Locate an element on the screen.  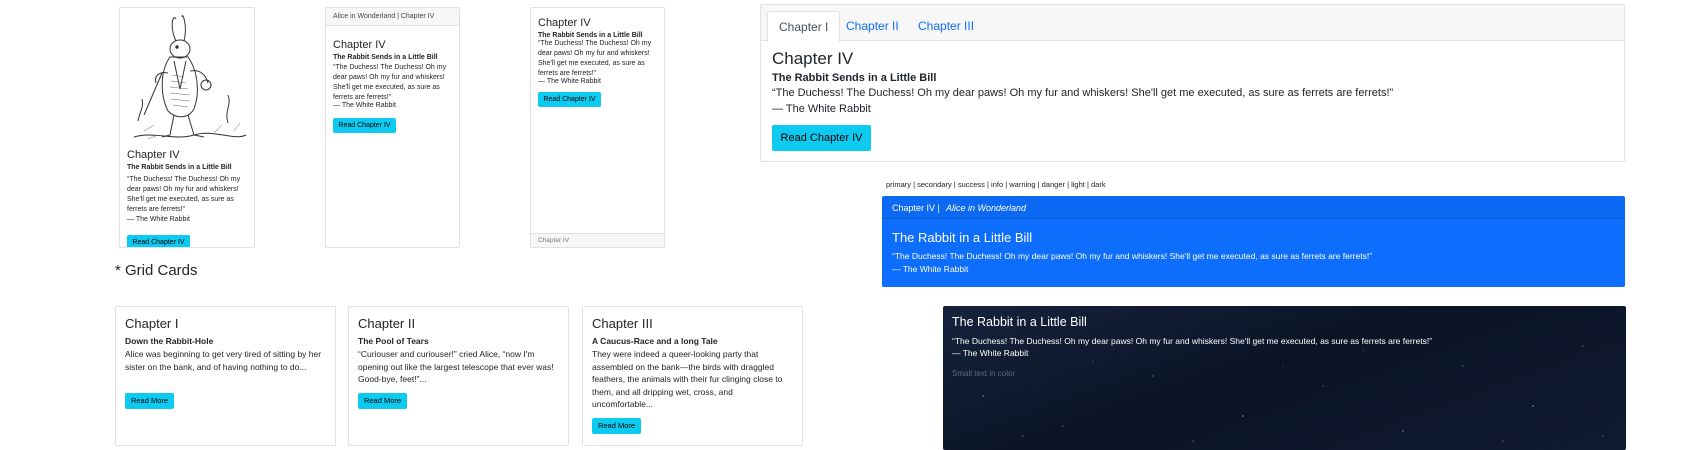
tabs-header: Chapter I Chapter II Chapter III is located at coordinates (1192, 23).